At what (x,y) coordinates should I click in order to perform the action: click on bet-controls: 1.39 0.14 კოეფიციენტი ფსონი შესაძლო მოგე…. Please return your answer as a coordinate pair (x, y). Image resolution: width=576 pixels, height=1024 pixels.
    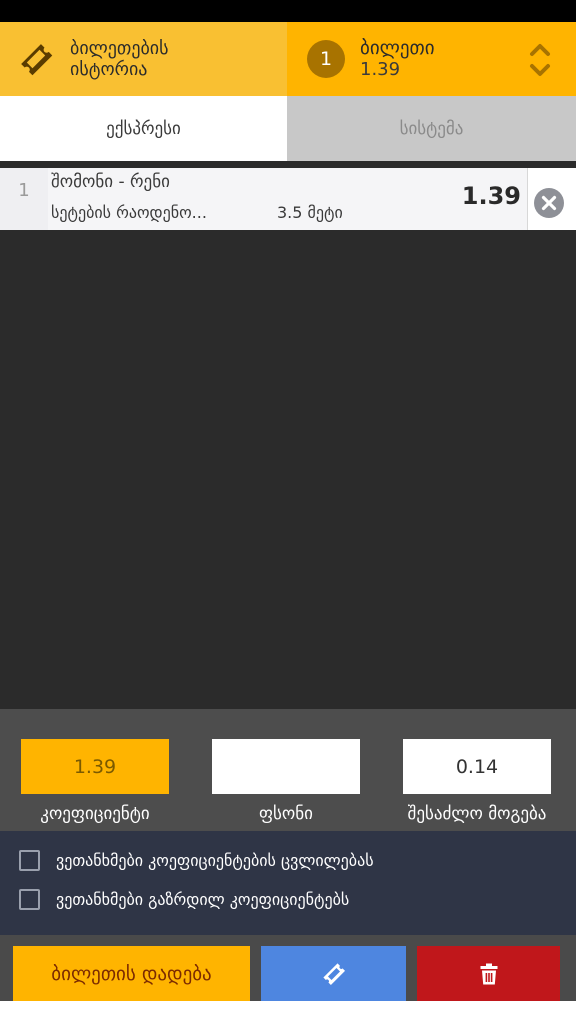
    Looking at the image, I should click on (288, 770).